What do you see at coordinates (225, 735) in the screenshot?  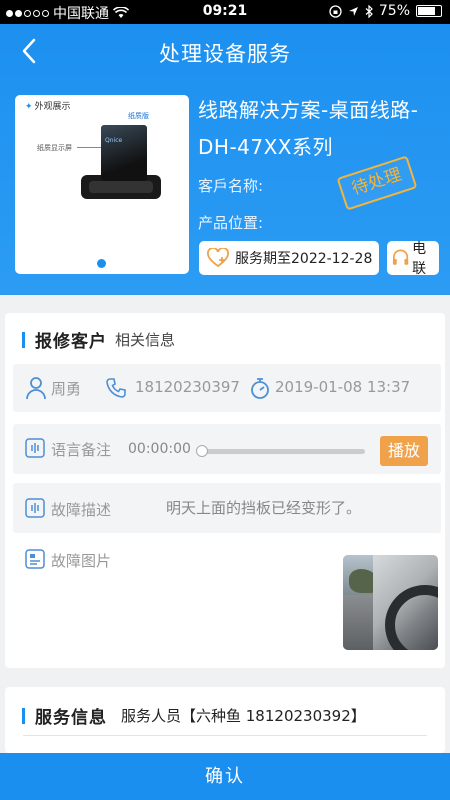 I see `divider` at bounding box center [225, 735].